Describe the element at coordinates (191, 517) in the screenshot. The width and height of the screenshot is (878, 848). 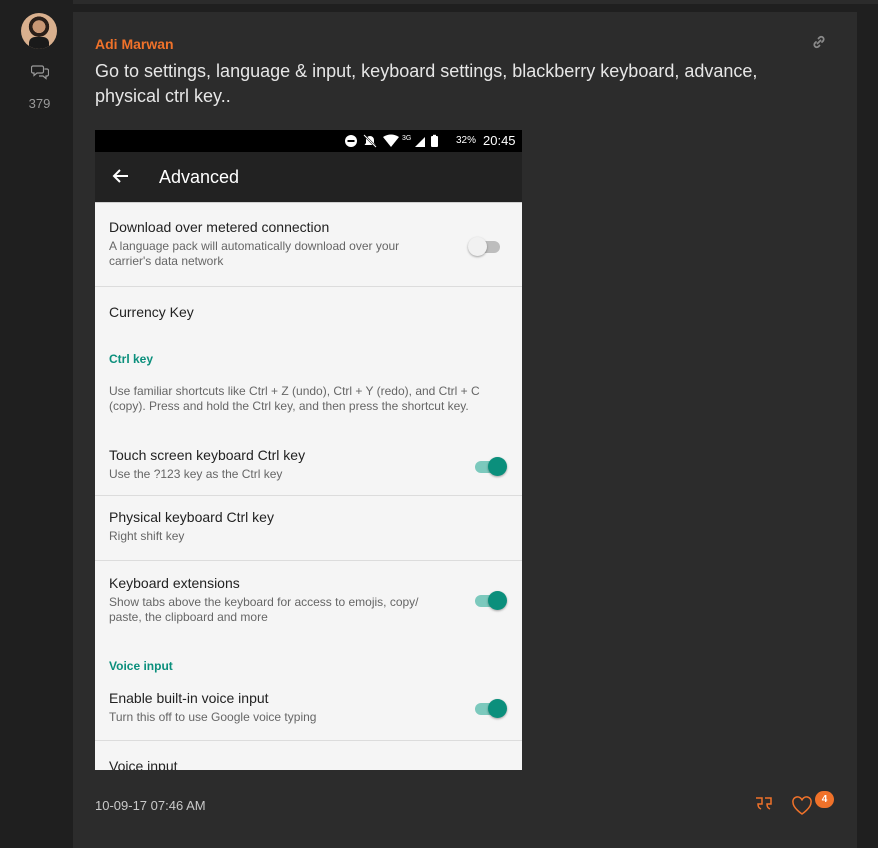
I see `setting-title: Physical keyboard Ctrl key` at that location.